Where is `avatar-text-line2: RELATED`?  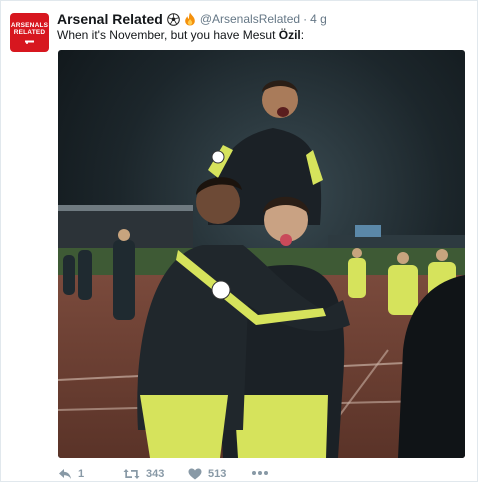 avatar-text-line2: RELATED is located at coordinates (29, 32).